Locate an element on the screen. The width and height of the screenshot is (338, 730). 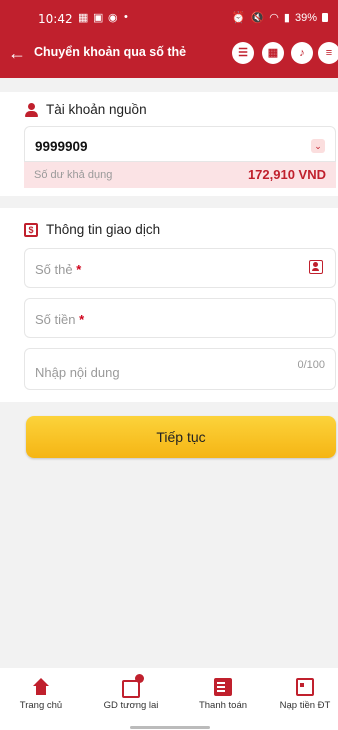
card-number-field: Số thẻ * is located at coordinates (180, 268).